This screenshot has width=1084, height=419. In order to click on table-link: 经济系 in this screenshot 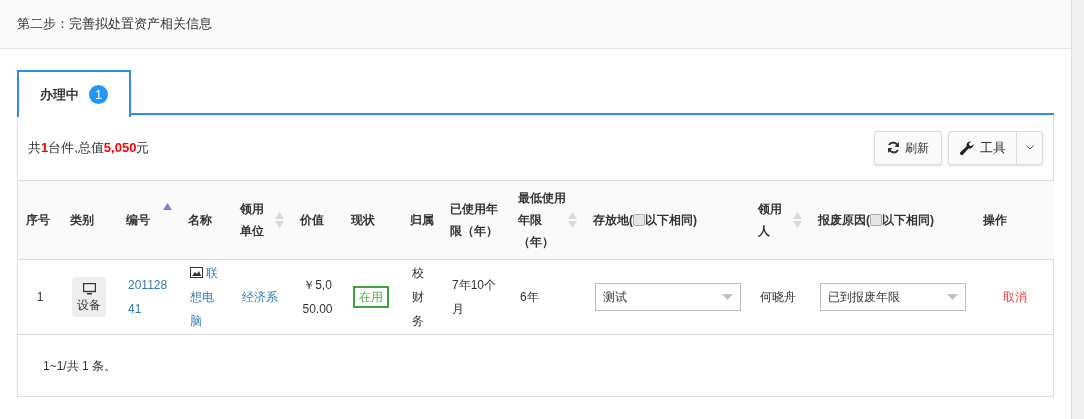, I will do `click(262, 297)`.